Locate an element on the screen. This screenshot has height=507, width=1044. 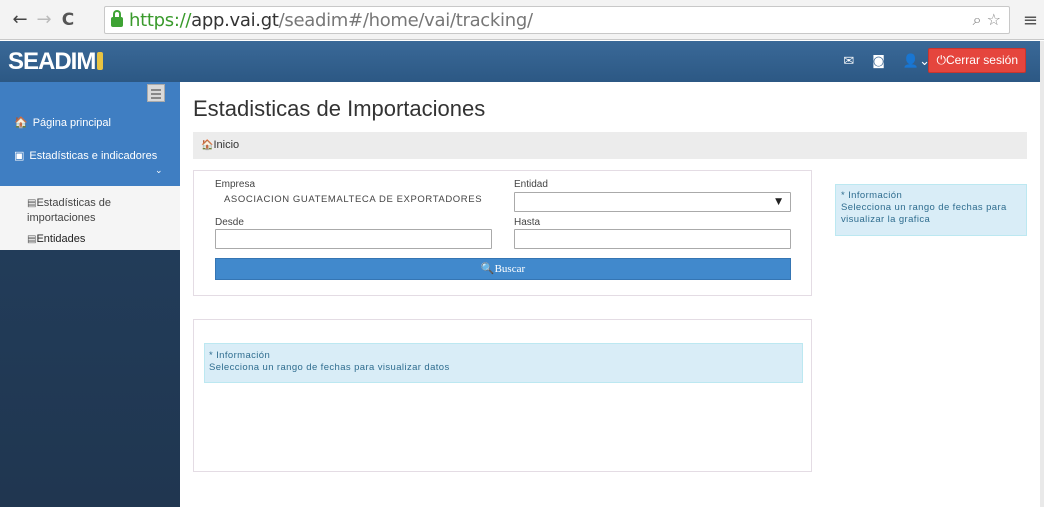
url-path: /seadim#/home/vai/tracking/ is located at coordinates (405, 20).